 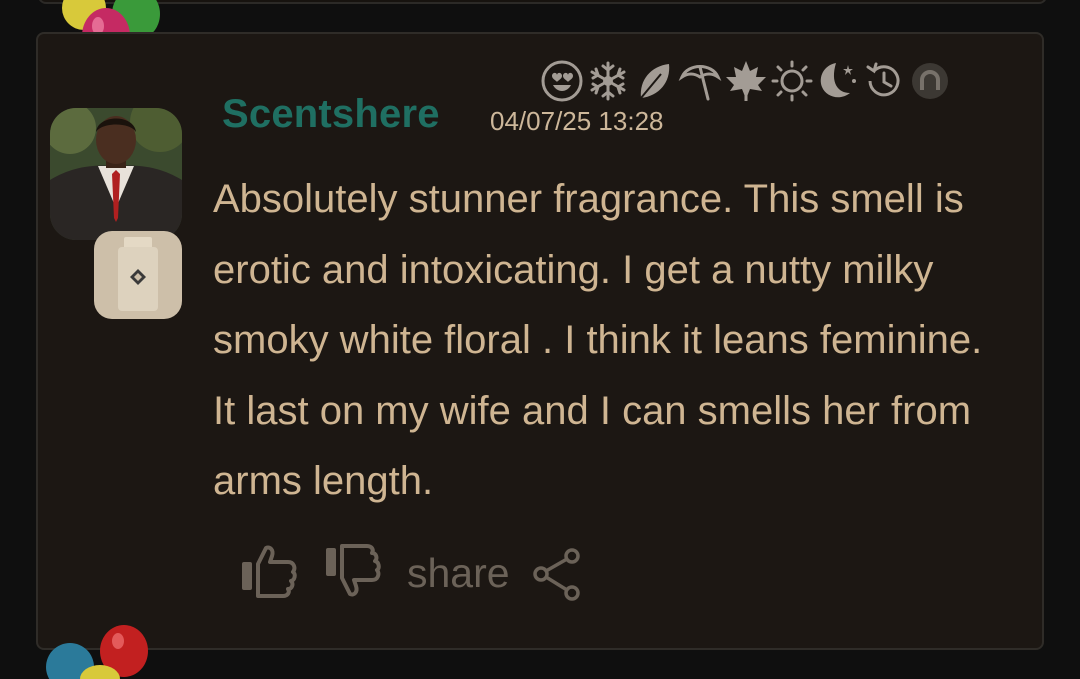 What do you see at coordinates (608, 81) in the screenshot?
I see `winter-icon` at bounding box center [608, 81].